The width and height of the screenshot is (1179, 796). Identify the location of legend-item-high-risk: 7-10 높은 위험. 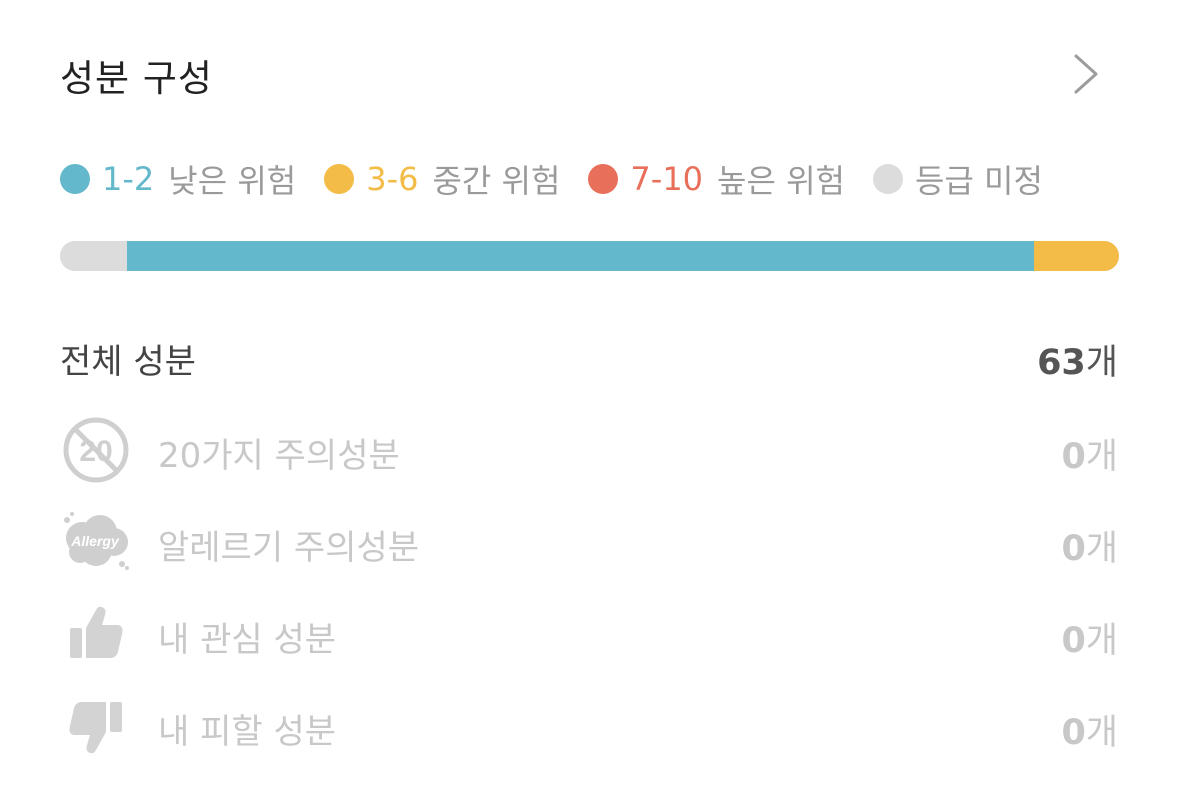
(716, 179).